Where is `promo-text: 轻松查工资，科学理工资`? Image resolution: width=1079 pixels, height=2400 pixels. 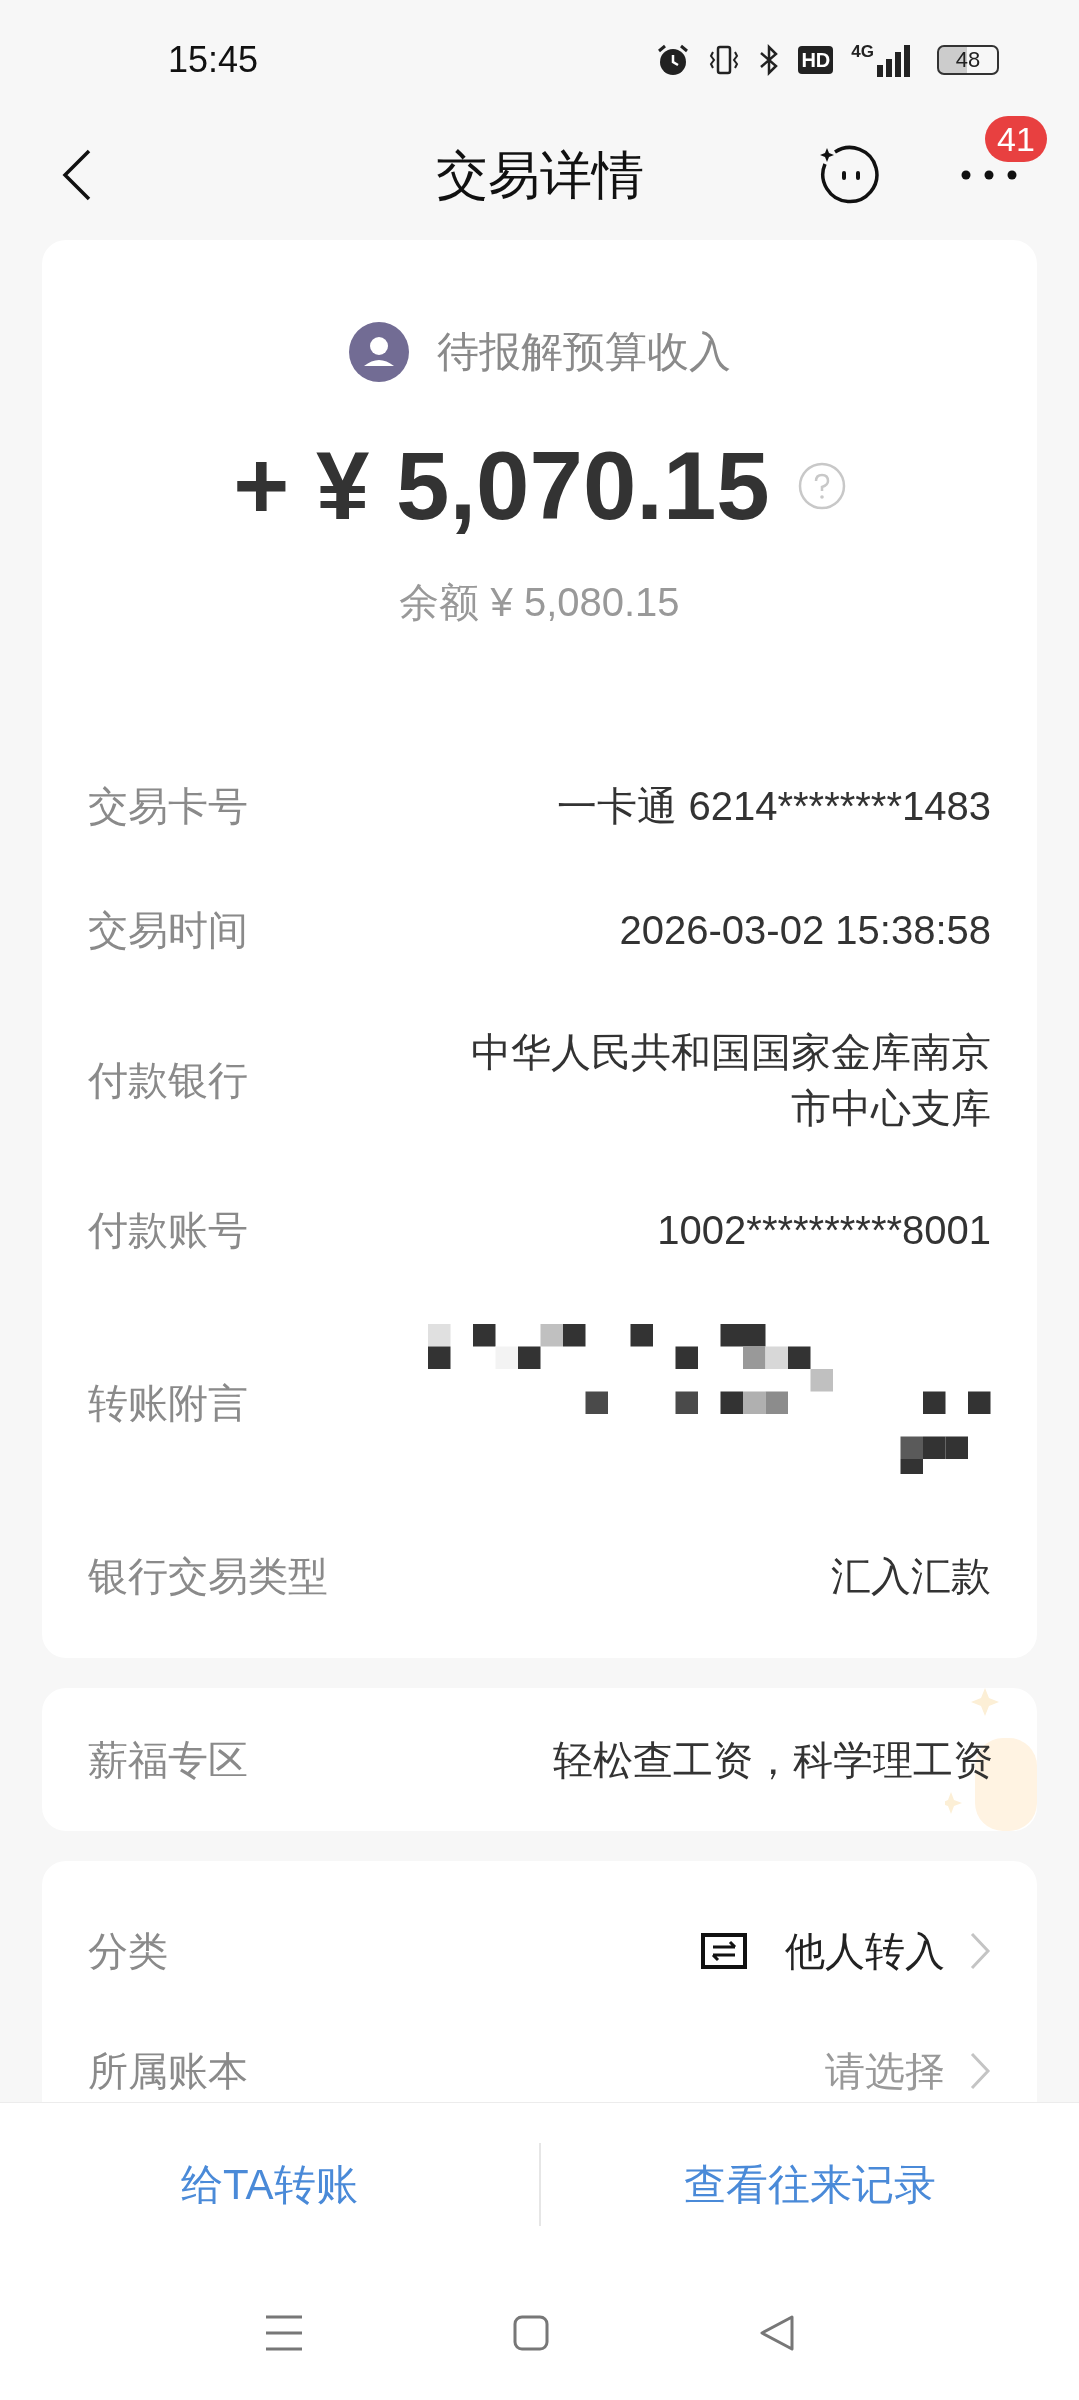
promo-text: 轻松查工资，科学理工资 is located at coordinates (773, 1760).